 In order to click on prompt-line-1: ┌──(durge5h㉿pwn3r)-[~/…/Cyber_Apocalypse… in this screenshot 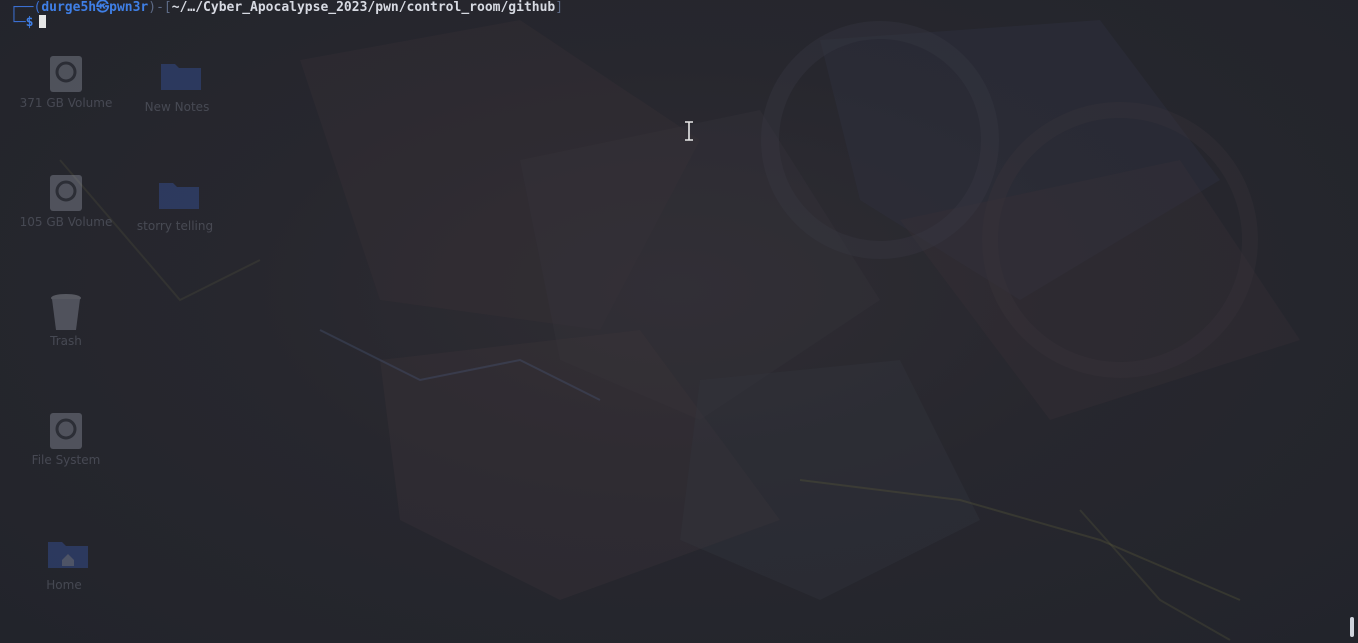, I will do `click(286, 8)`.